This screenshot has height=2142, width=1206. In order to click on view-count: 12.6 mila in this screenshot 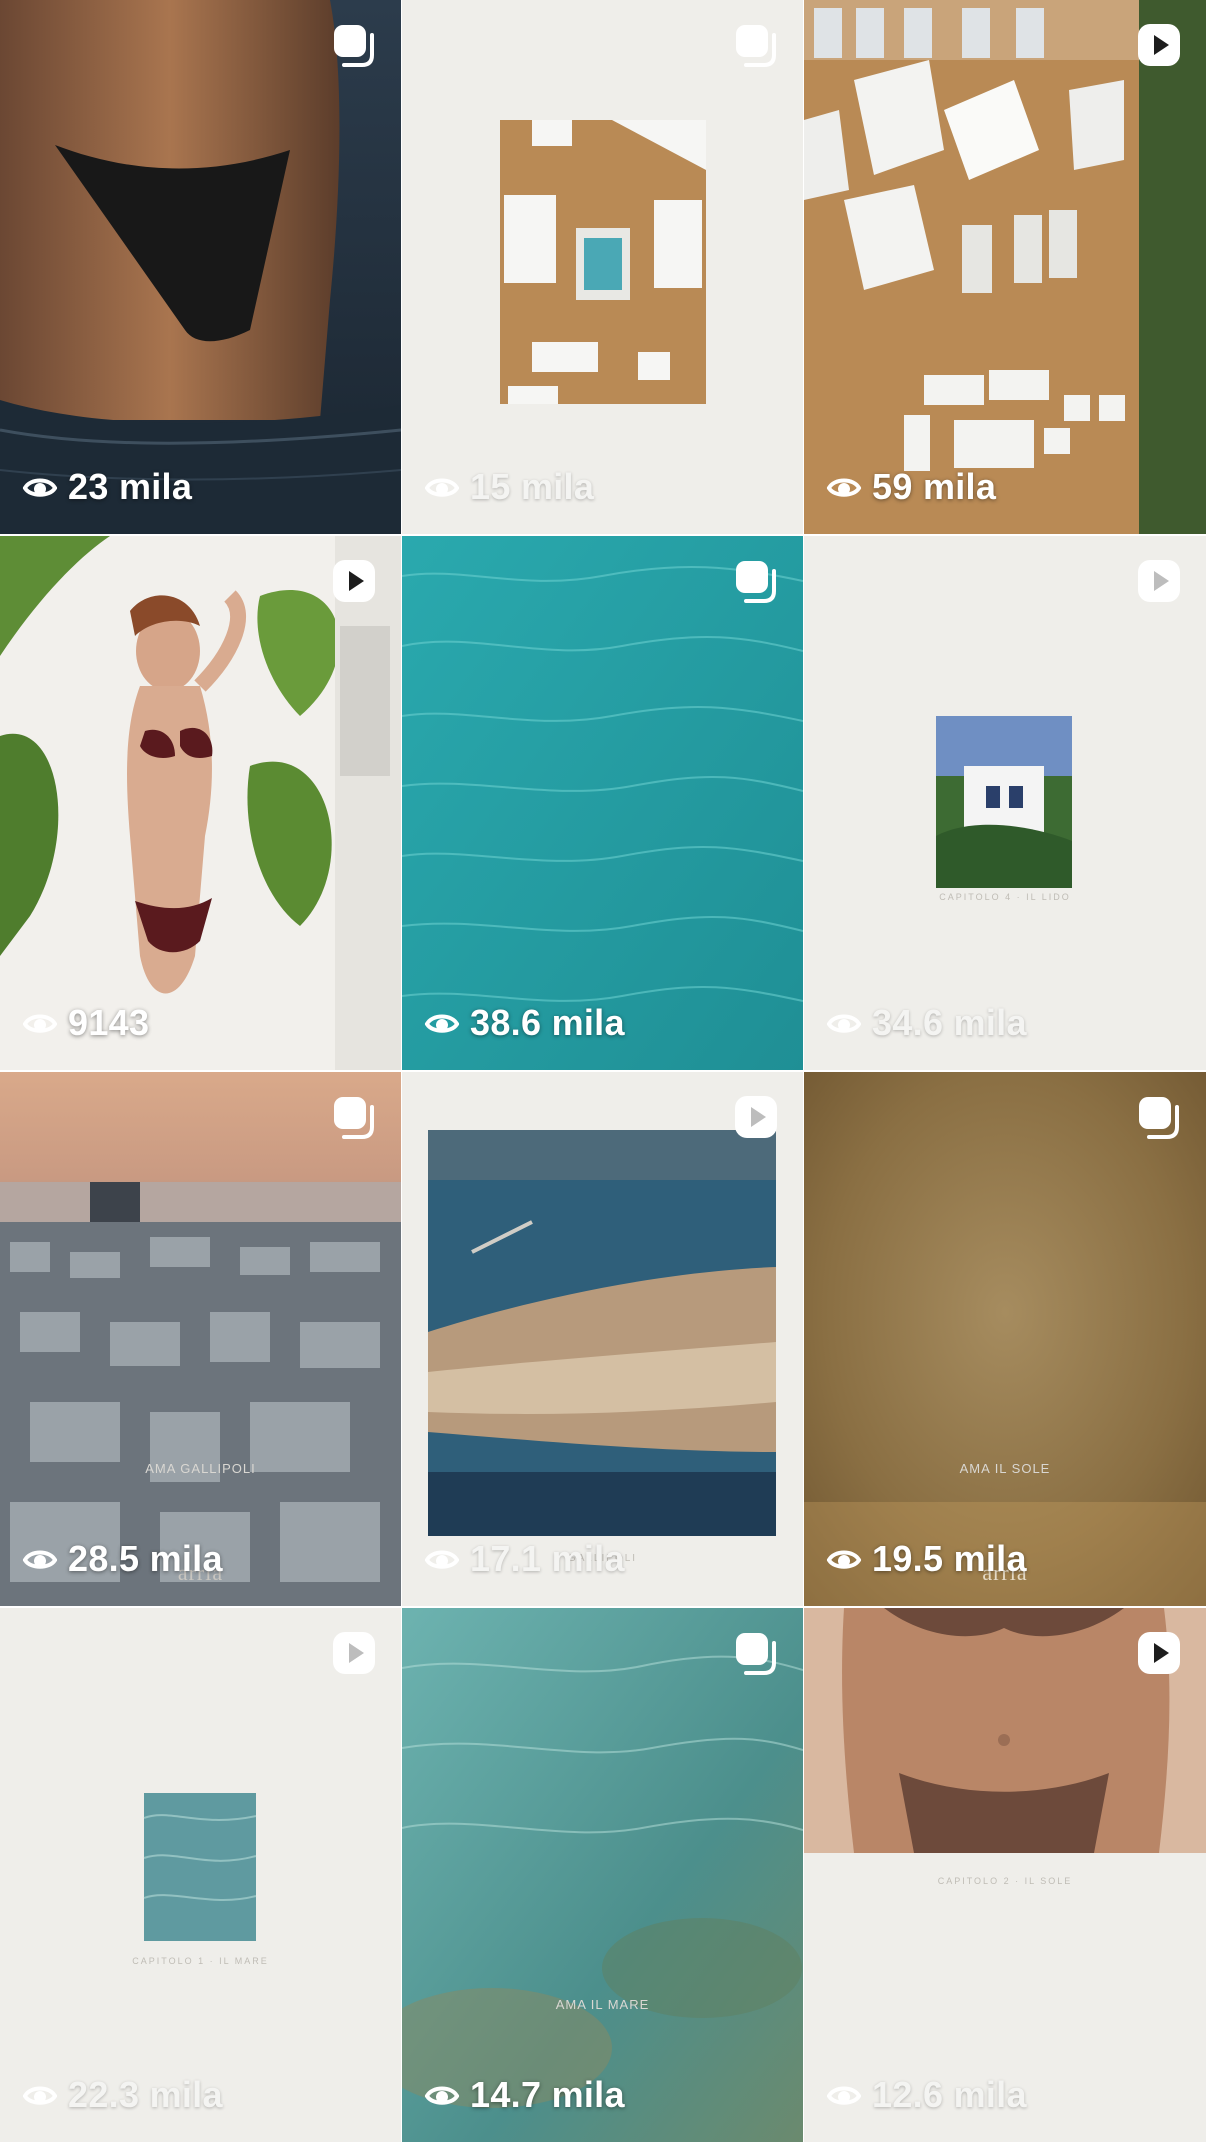, I will do `click(926, 2095)`.